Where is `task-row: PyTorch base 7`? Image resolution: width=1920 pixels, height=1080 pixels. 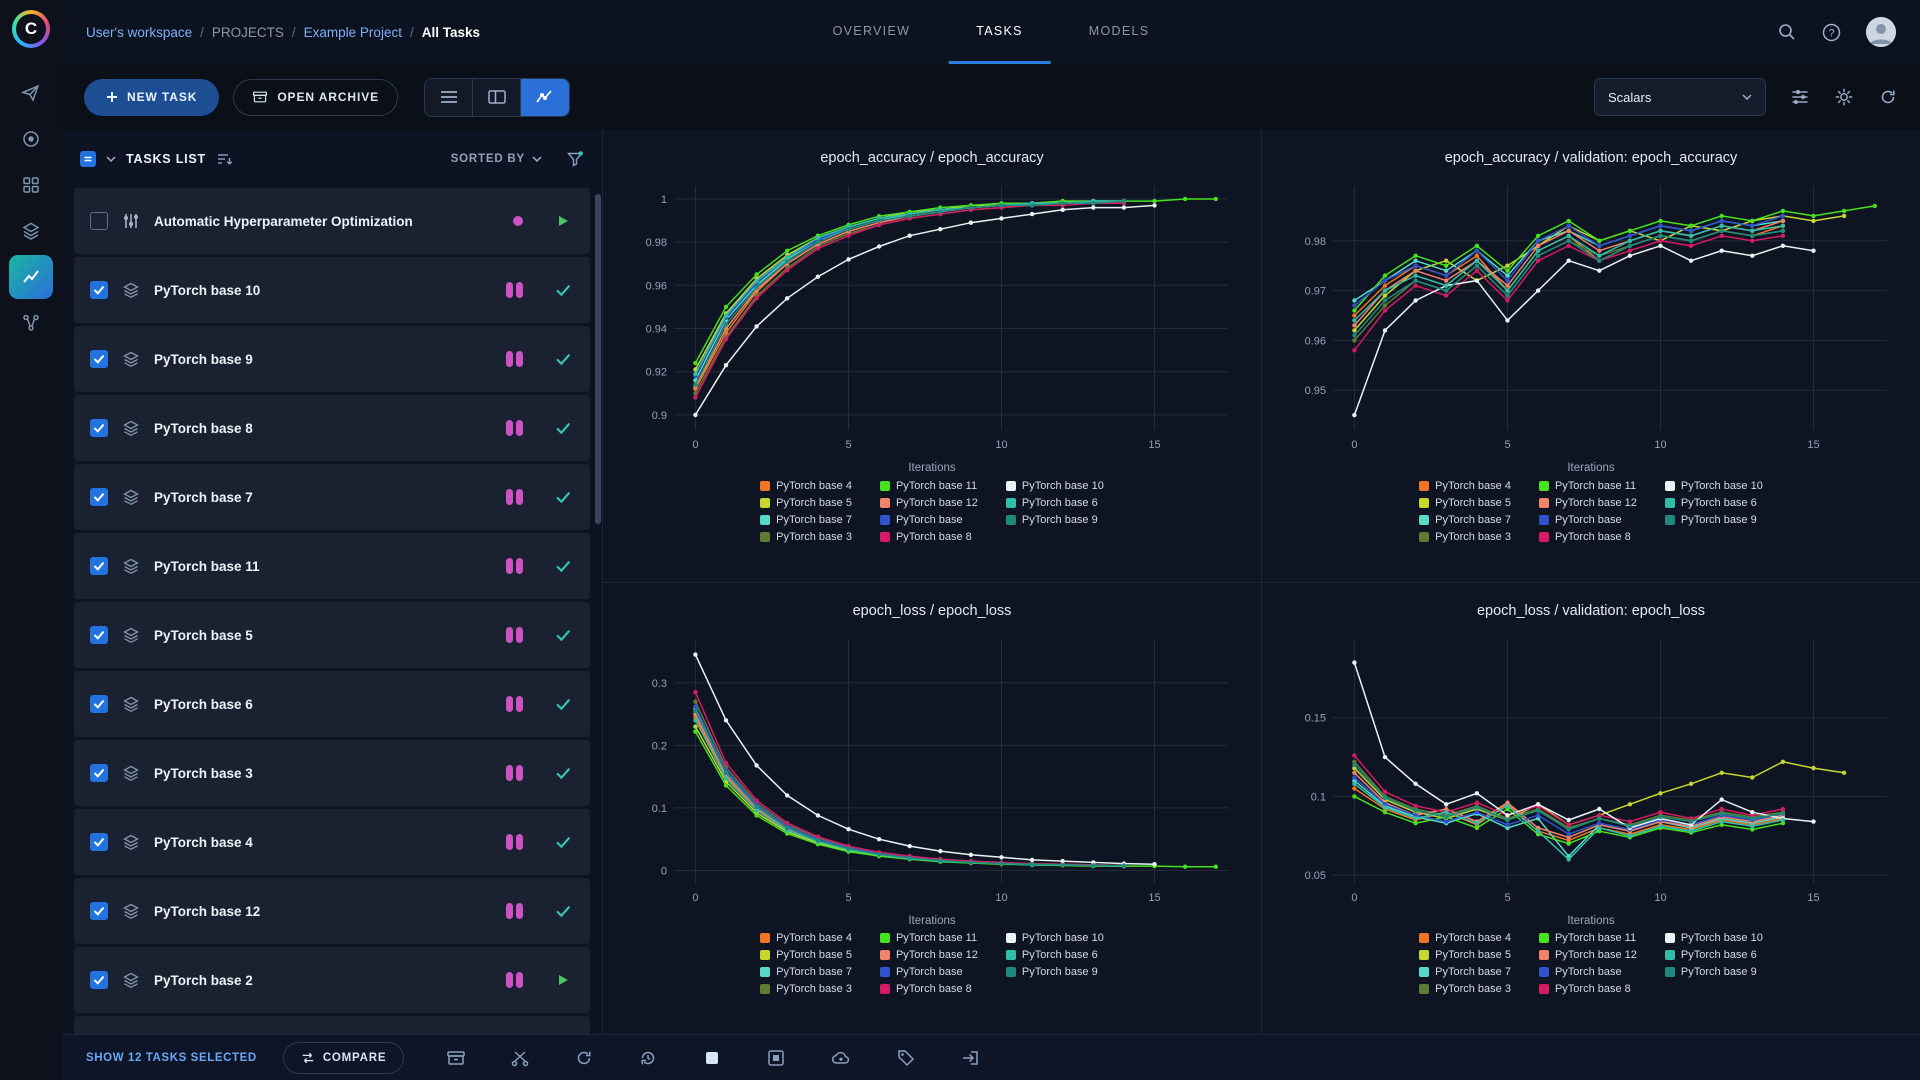
task-row: PyTorch base 7 is located at coordinates (332, 497).